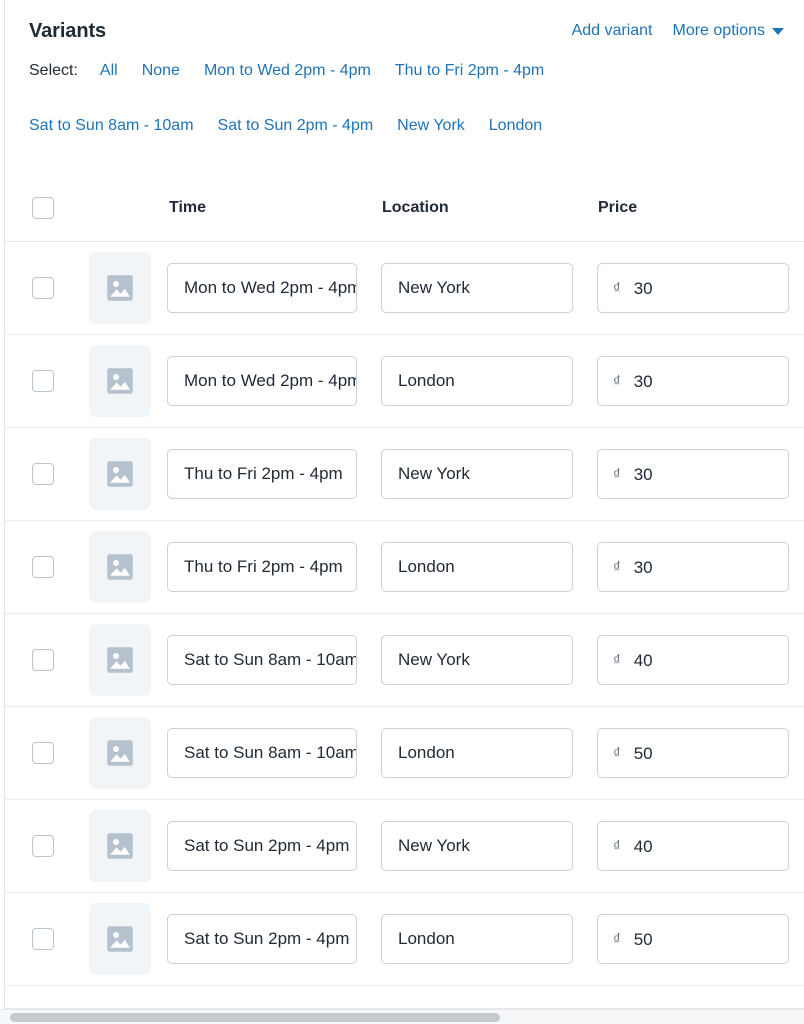 This screenshot has height=1024, width=804. Describe the element at coordinates (489, 208) in the screenshot. I see `column-header-location: Location` at that location.